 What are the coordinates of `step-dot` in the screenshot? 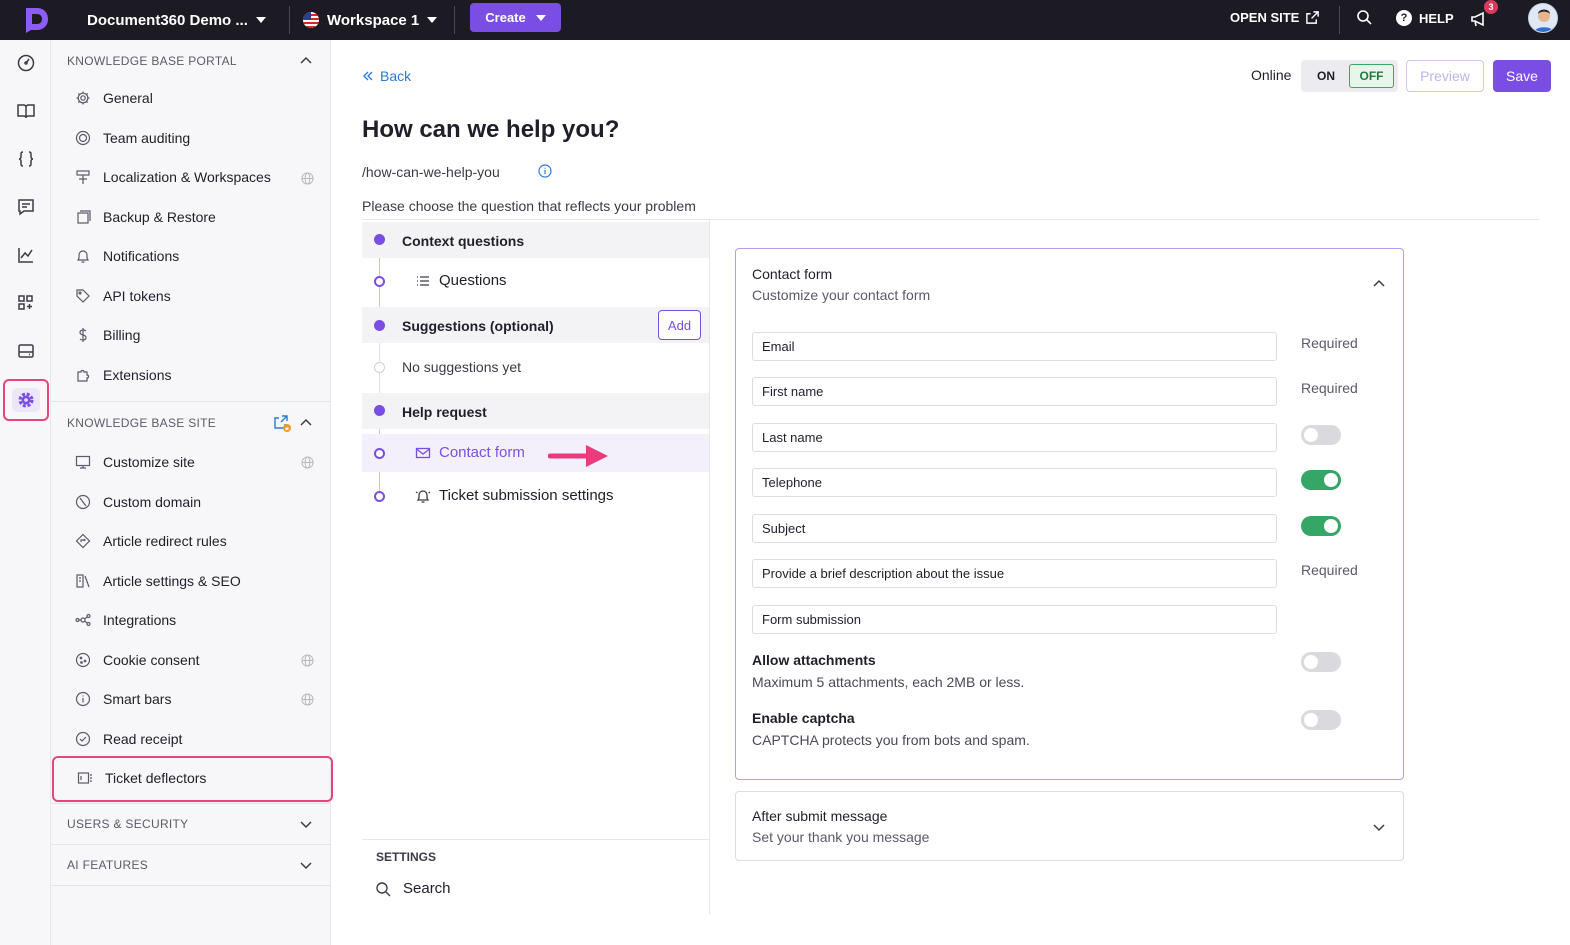 It's located at (379, 453).